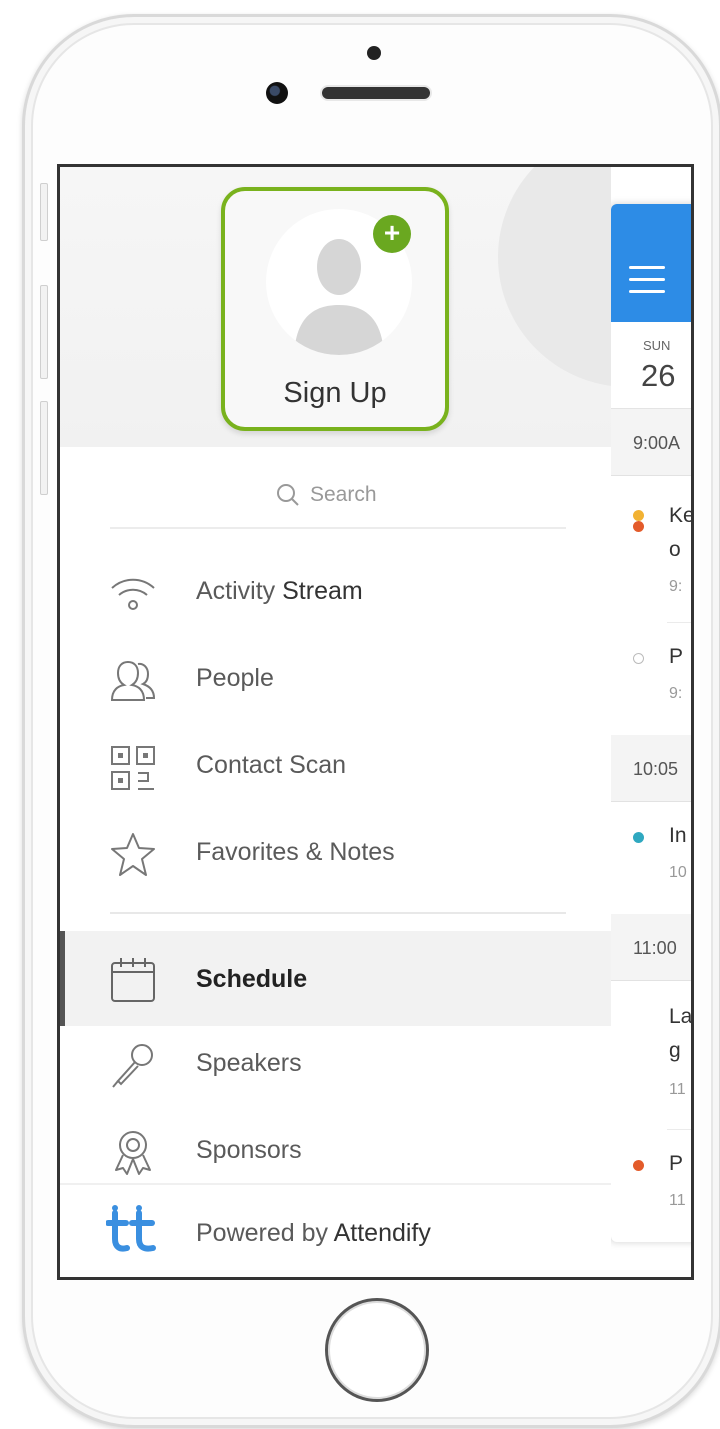 The image size is (720, 1429). I want to click on menu-item-activity-stream: Activity Stream, so click(335, 593).